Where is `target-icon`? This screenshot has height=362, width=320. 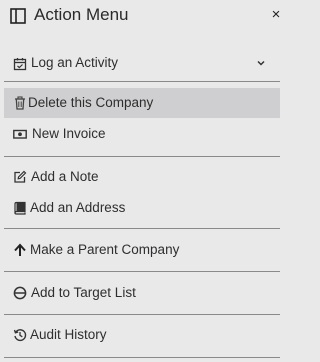 target-icon is located at coordinates (20, 293).